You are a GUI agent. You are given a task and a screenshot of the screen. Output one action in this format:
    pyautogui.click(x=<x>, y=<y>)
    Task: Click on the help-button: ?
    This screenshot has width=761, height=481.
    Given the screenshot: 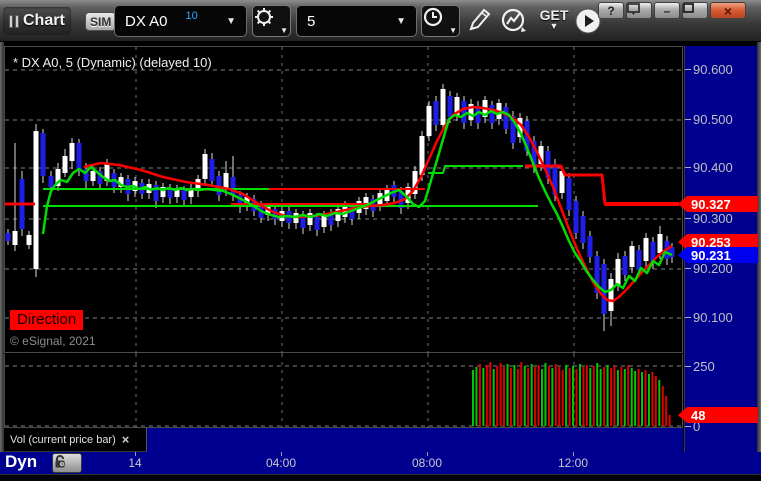 What is the action you would take?
    pyautogui.click(x=611, y=10)
    